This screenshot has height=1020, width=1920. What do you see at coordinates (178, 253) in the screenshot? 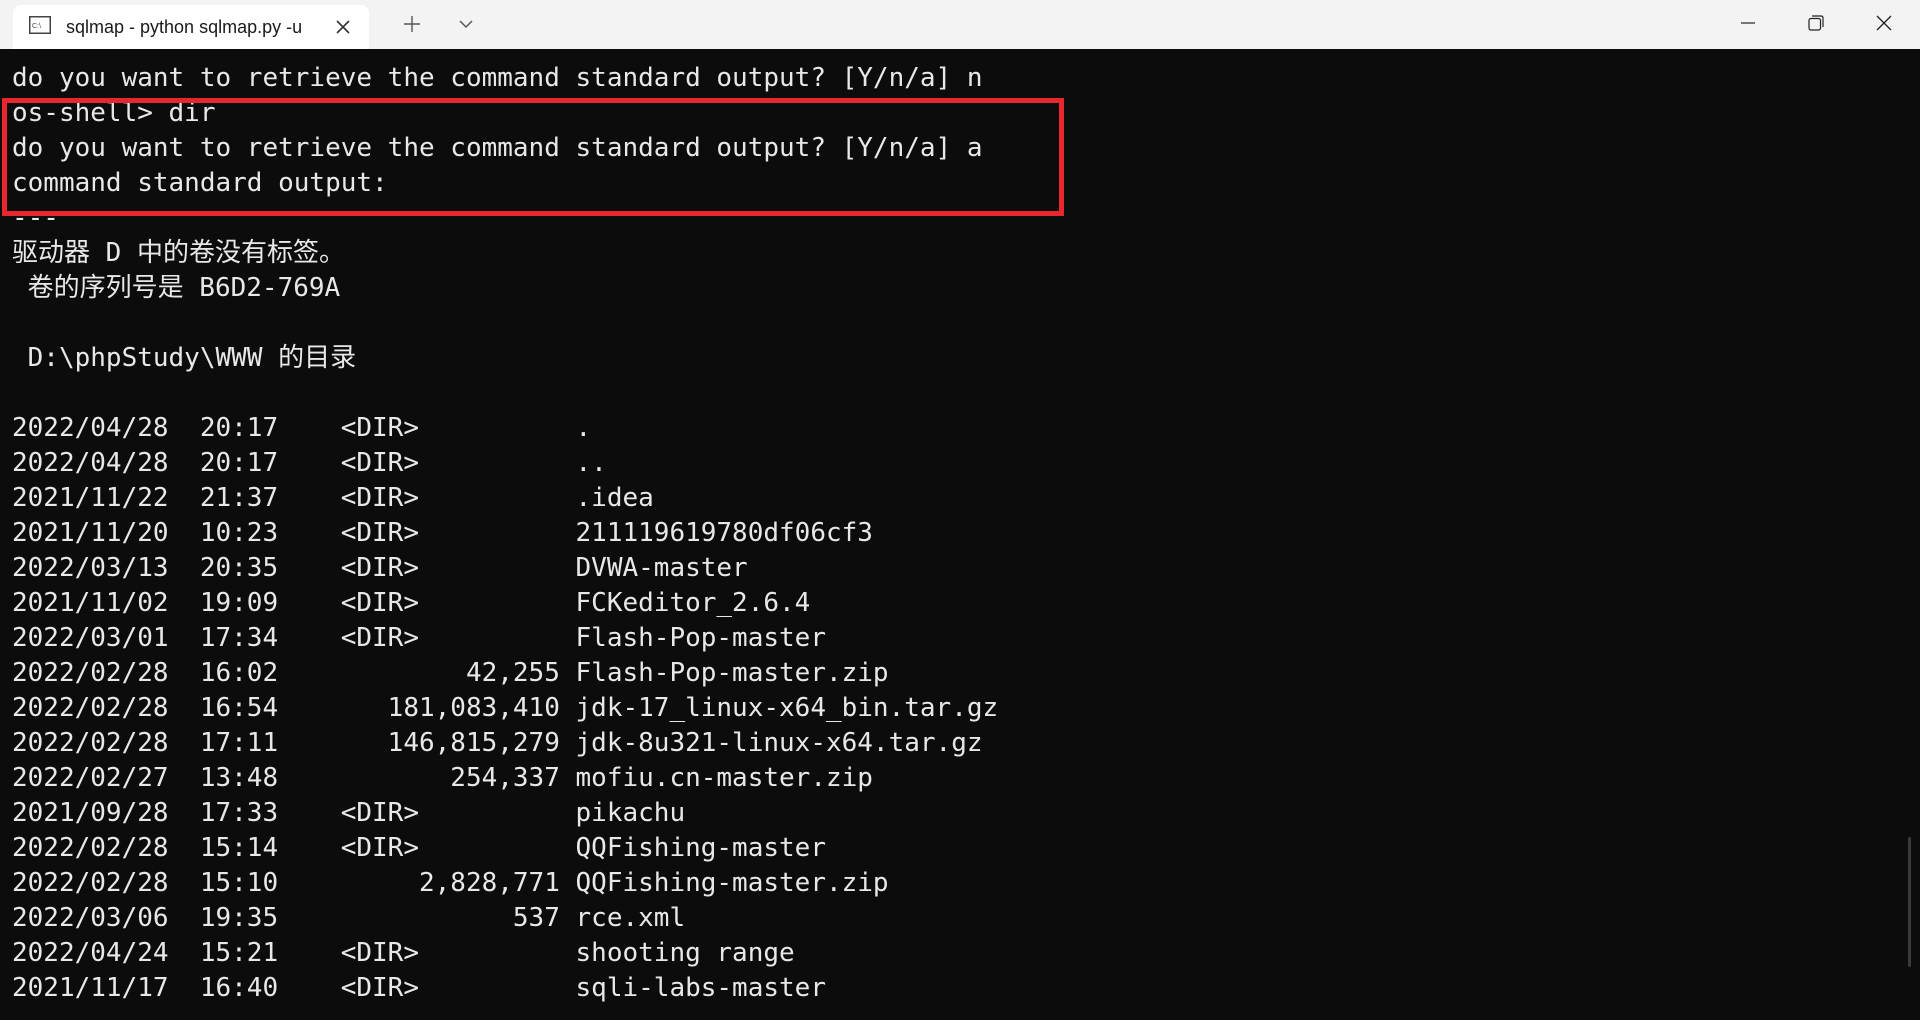
I see `terminal-line: 驱动器 D 中的卷没有标签。` at bounding box center [178, 253].